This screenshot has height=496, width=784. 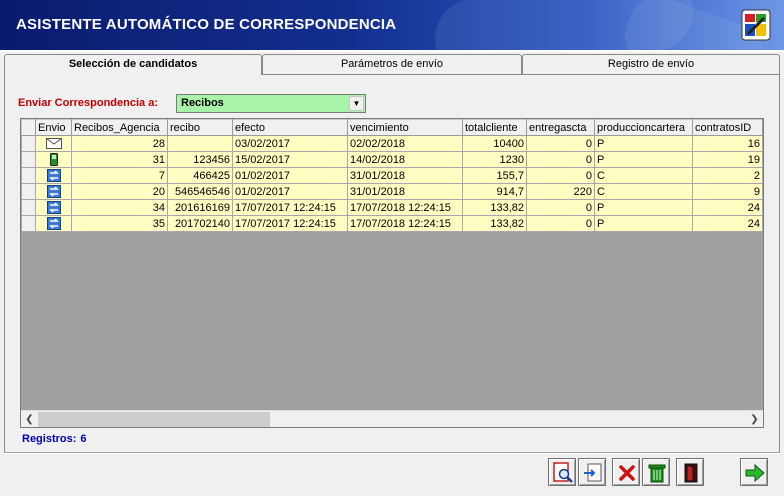 What do you see at coordinates (133, 64) in the screenshot?
I see `tab-seleccion-candidatos: Selección de candidatos` at bounding box center [133, 64].